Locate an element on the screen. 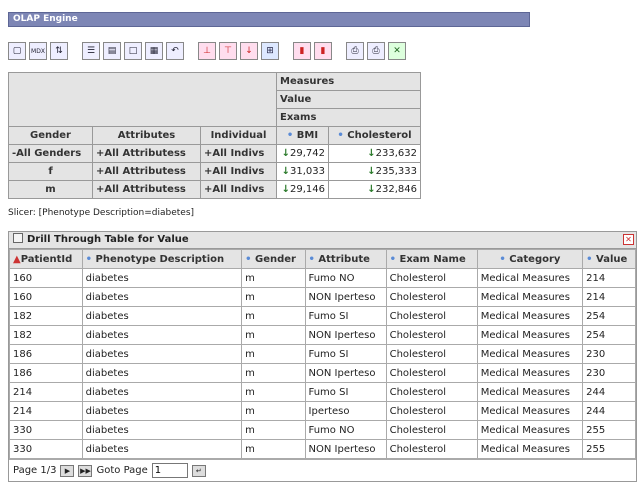 The image size is (637, 487). close-icon: ✕ is located at coordinates (628, 239).